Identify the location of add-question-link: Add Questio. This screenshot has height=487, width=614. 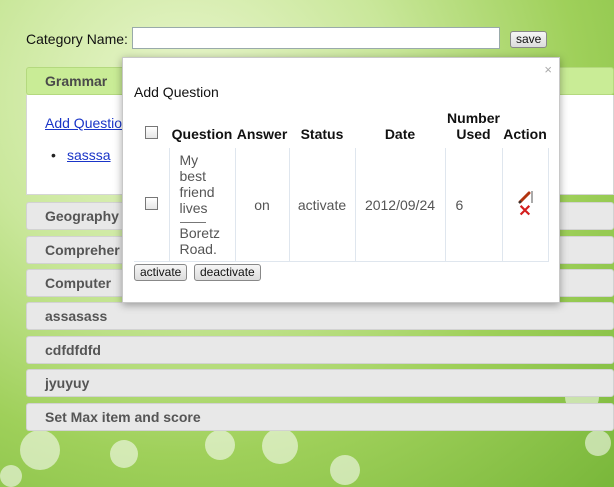
(83, 123).